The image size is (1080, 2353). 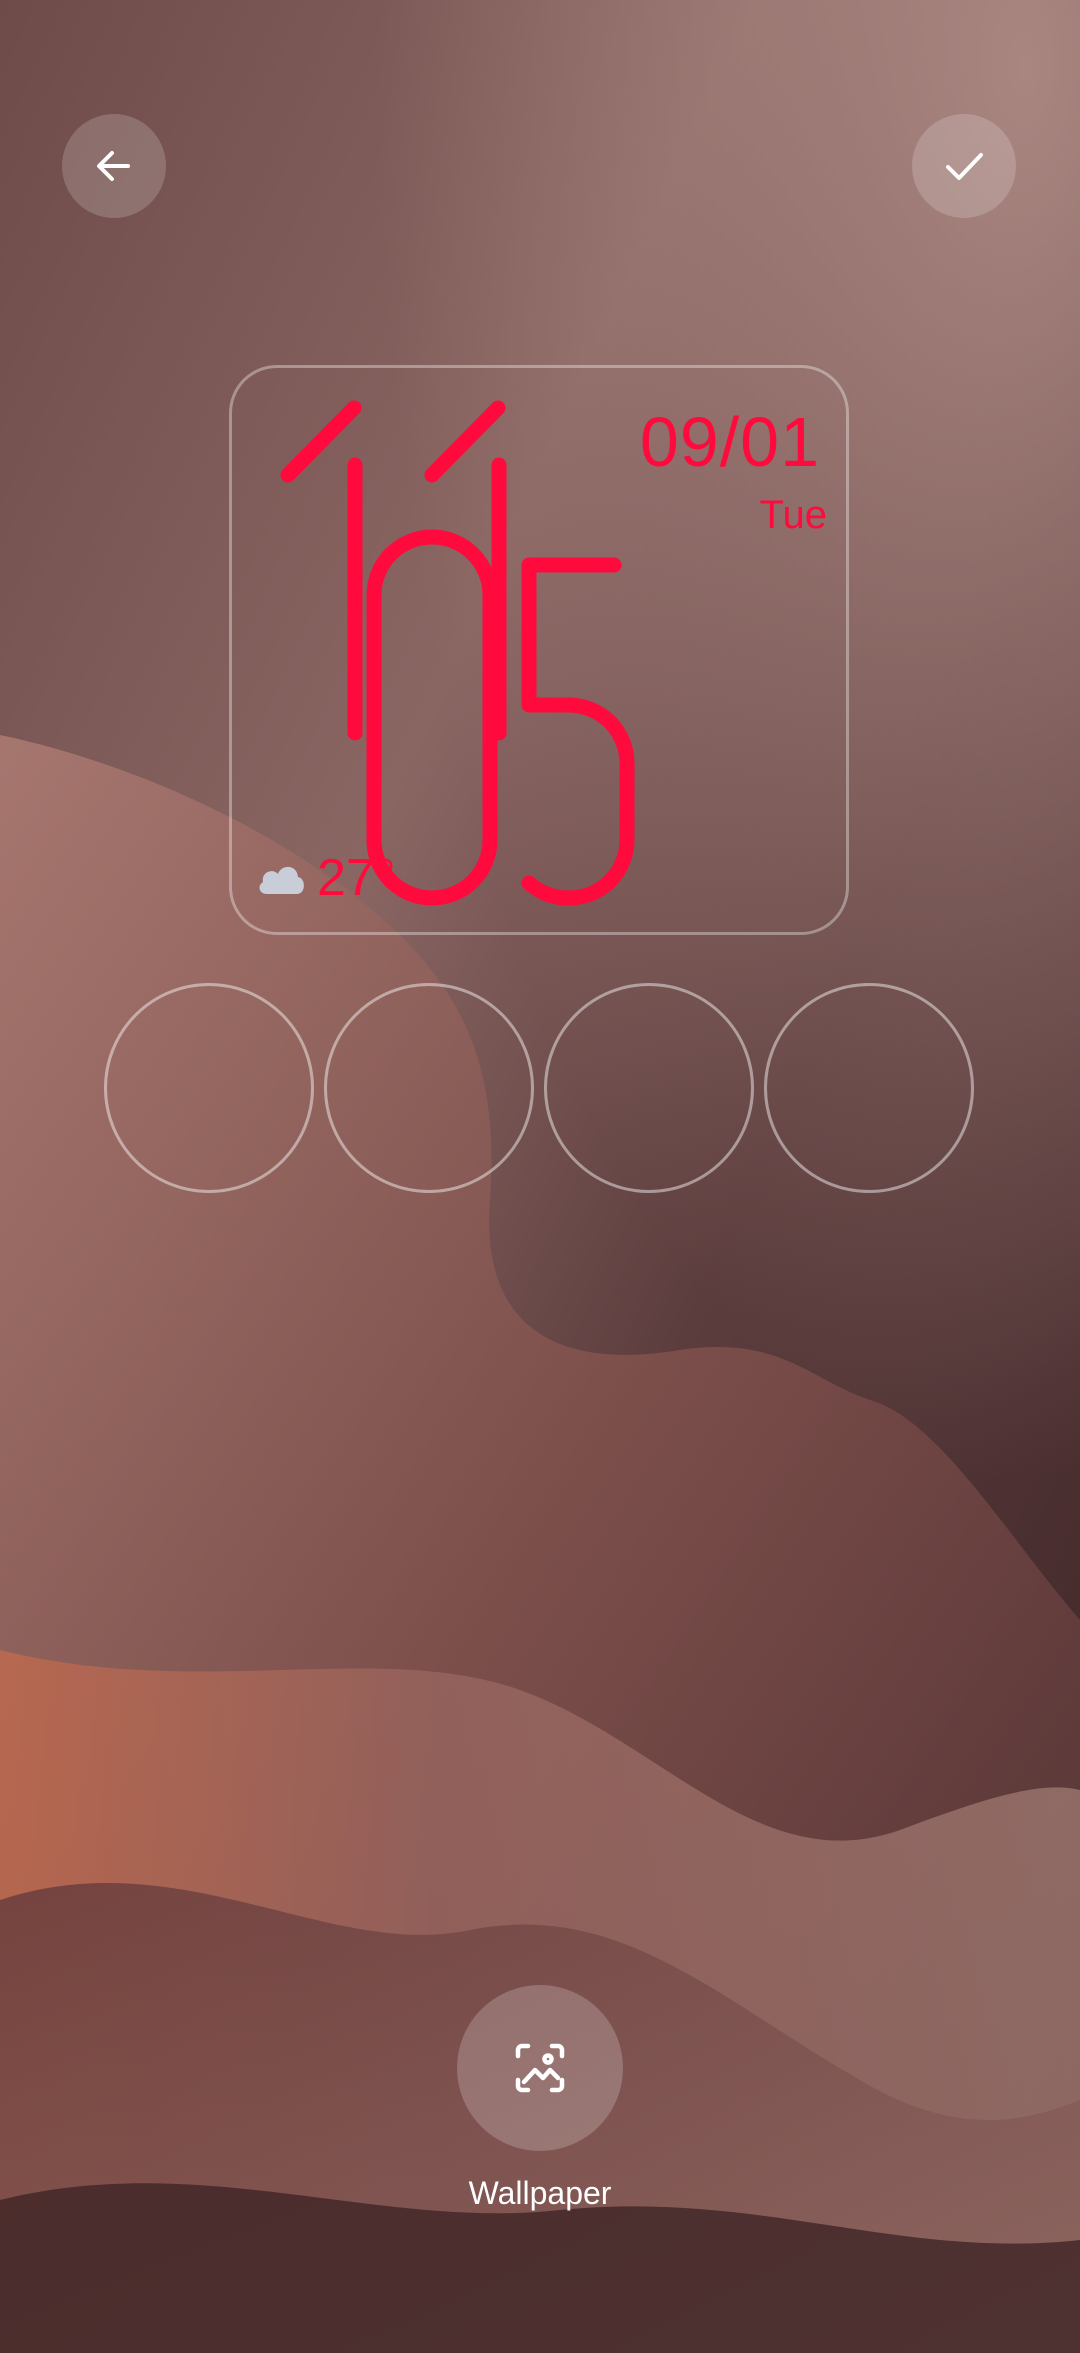 What do you see at coordinates (793, 515) in the screenshot?
I see `day-label: Tue` at bounding box center [793, 515].